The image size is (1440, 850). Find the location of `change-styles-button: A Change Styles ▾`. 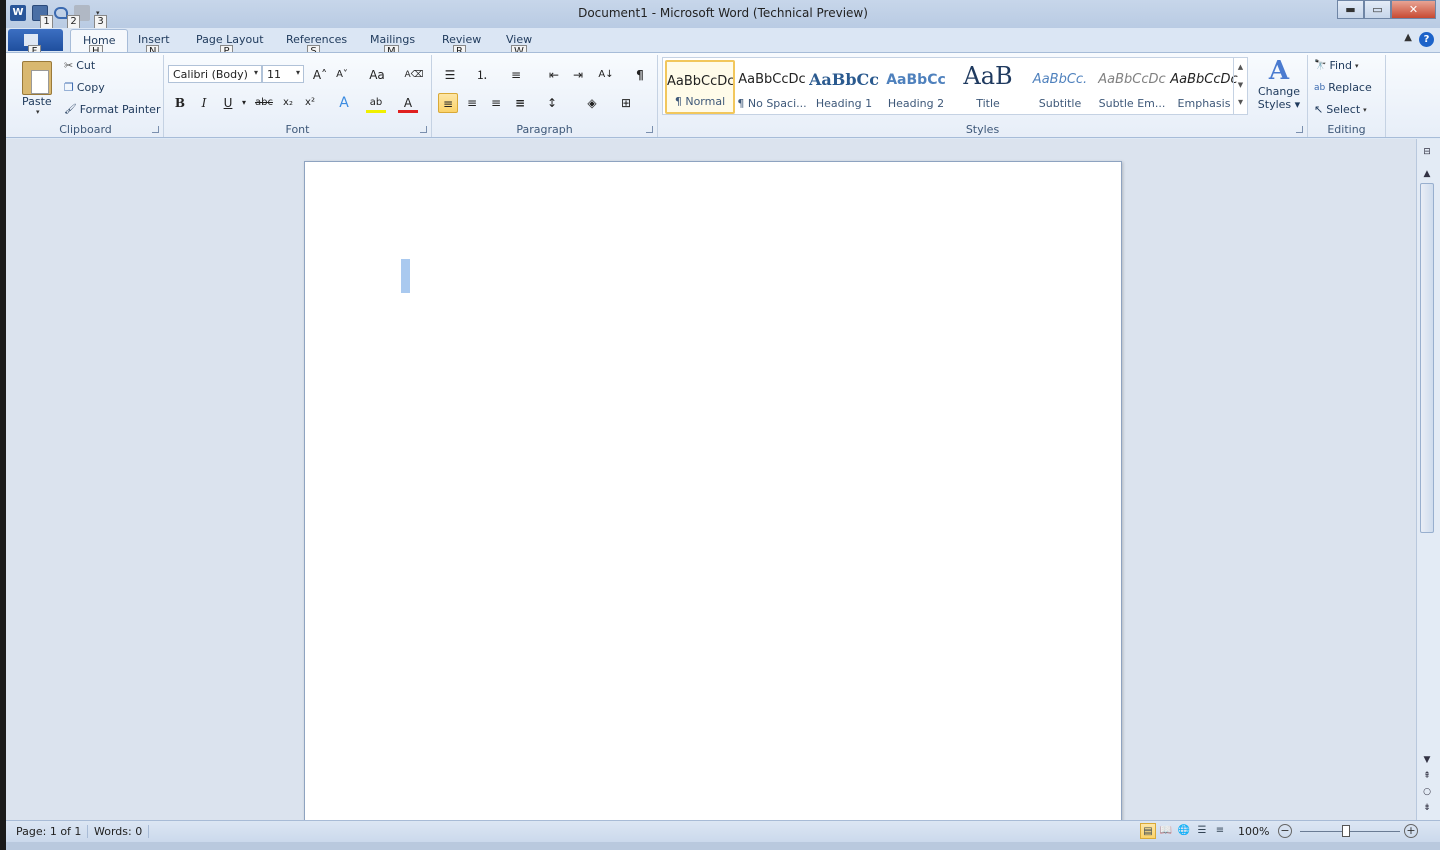

change-styles-button: A Change Styles ▾ is located at coordinates (1279, 88).